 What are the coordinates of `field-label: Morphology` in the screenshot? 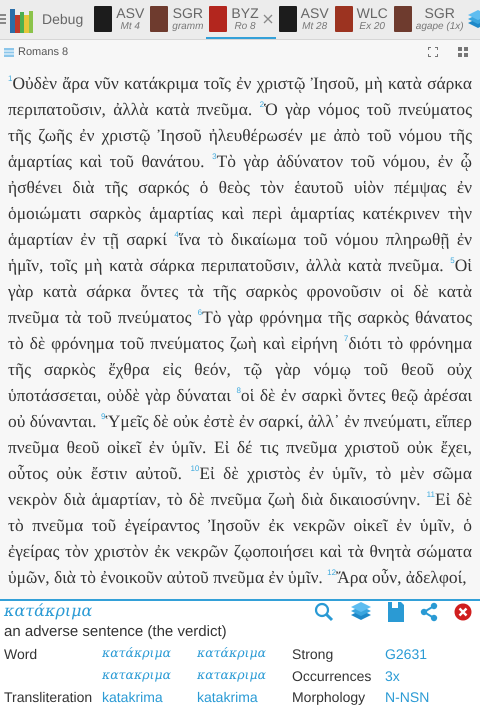 It's located at (329, 697).